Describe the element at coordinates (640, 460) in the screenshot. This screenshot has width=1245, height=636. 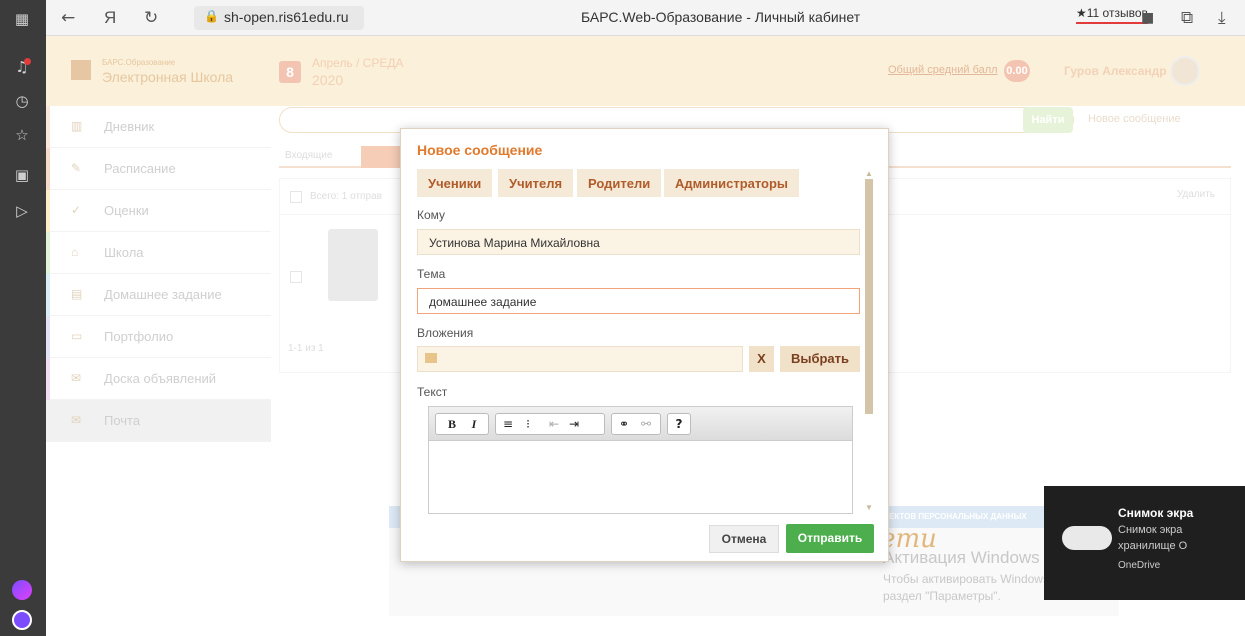
I see `message-editor: B I ≡ ⁝ ⇤ ⇥ ⚭ ⚯ ?` at that location.